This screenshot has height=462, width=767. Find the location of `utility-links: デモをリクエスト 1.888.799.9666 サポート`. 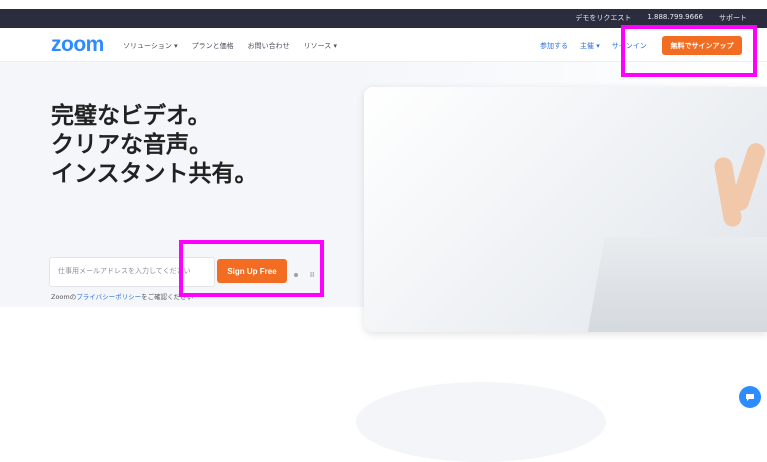

utility-links: デモをリクエスト 1.888.799.9666 サポート is located at coordinates (661, 18).